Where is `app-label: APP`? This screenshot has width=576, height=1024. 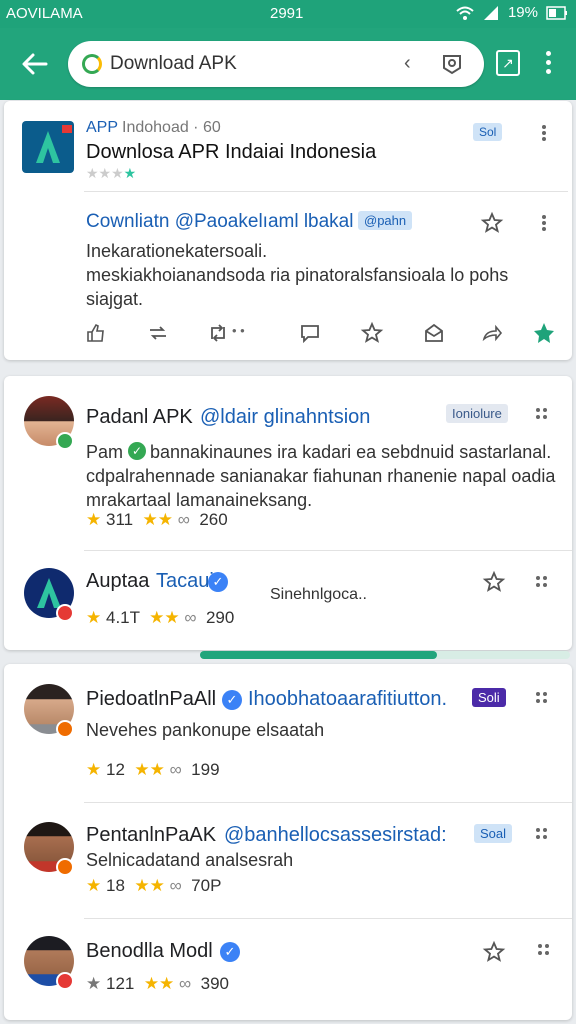
app-label: APP is located at coordinates (102, 127).